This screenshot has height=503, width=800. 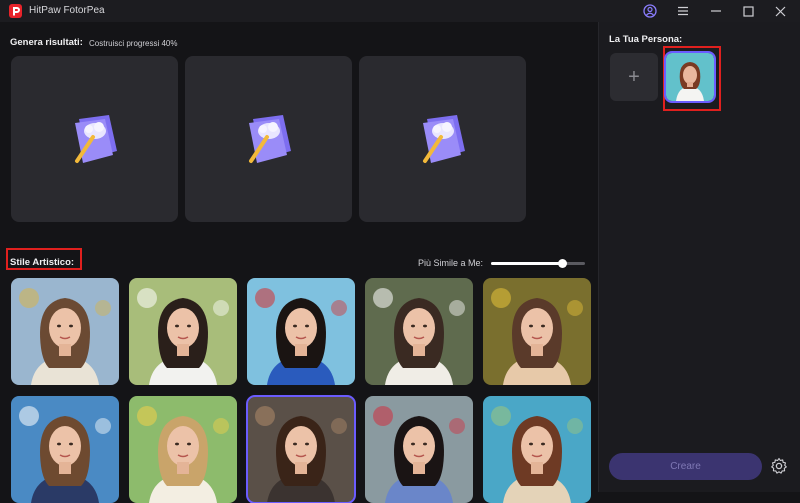 What do you see at coordinates (780, 11) in the screenshot?
I see `close-icon` at bounding box center [780, 11].